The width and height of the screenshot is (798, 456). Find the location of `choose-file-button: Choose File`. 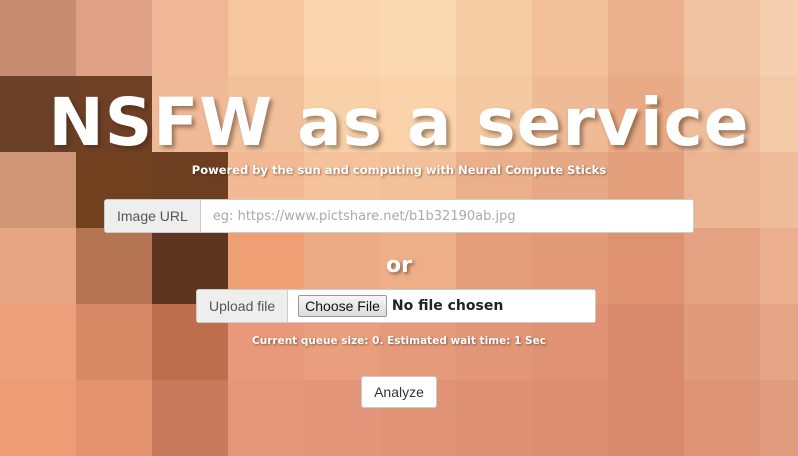

choose-file-button: Choose File is located at coordinates (342, 306).